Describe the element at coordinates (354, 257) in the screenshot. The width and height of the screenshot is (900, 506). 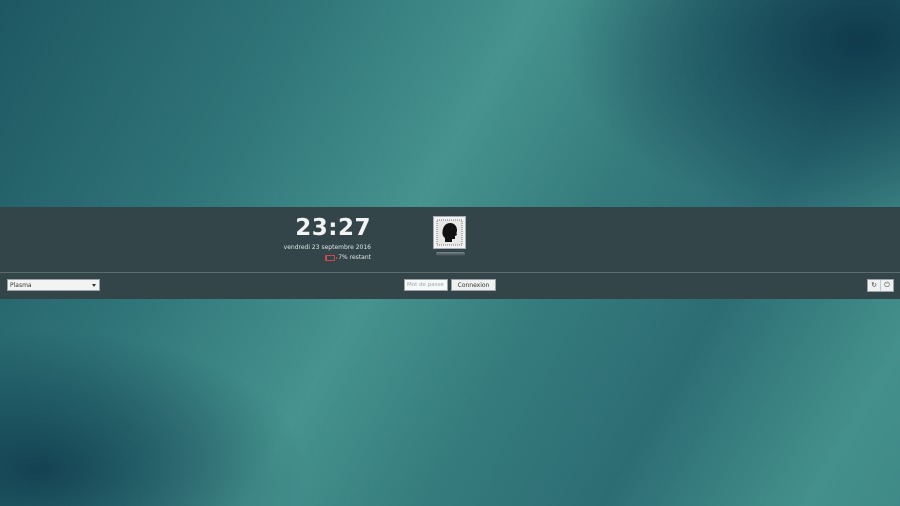
I see `battery-label: 7% restant` at that location.